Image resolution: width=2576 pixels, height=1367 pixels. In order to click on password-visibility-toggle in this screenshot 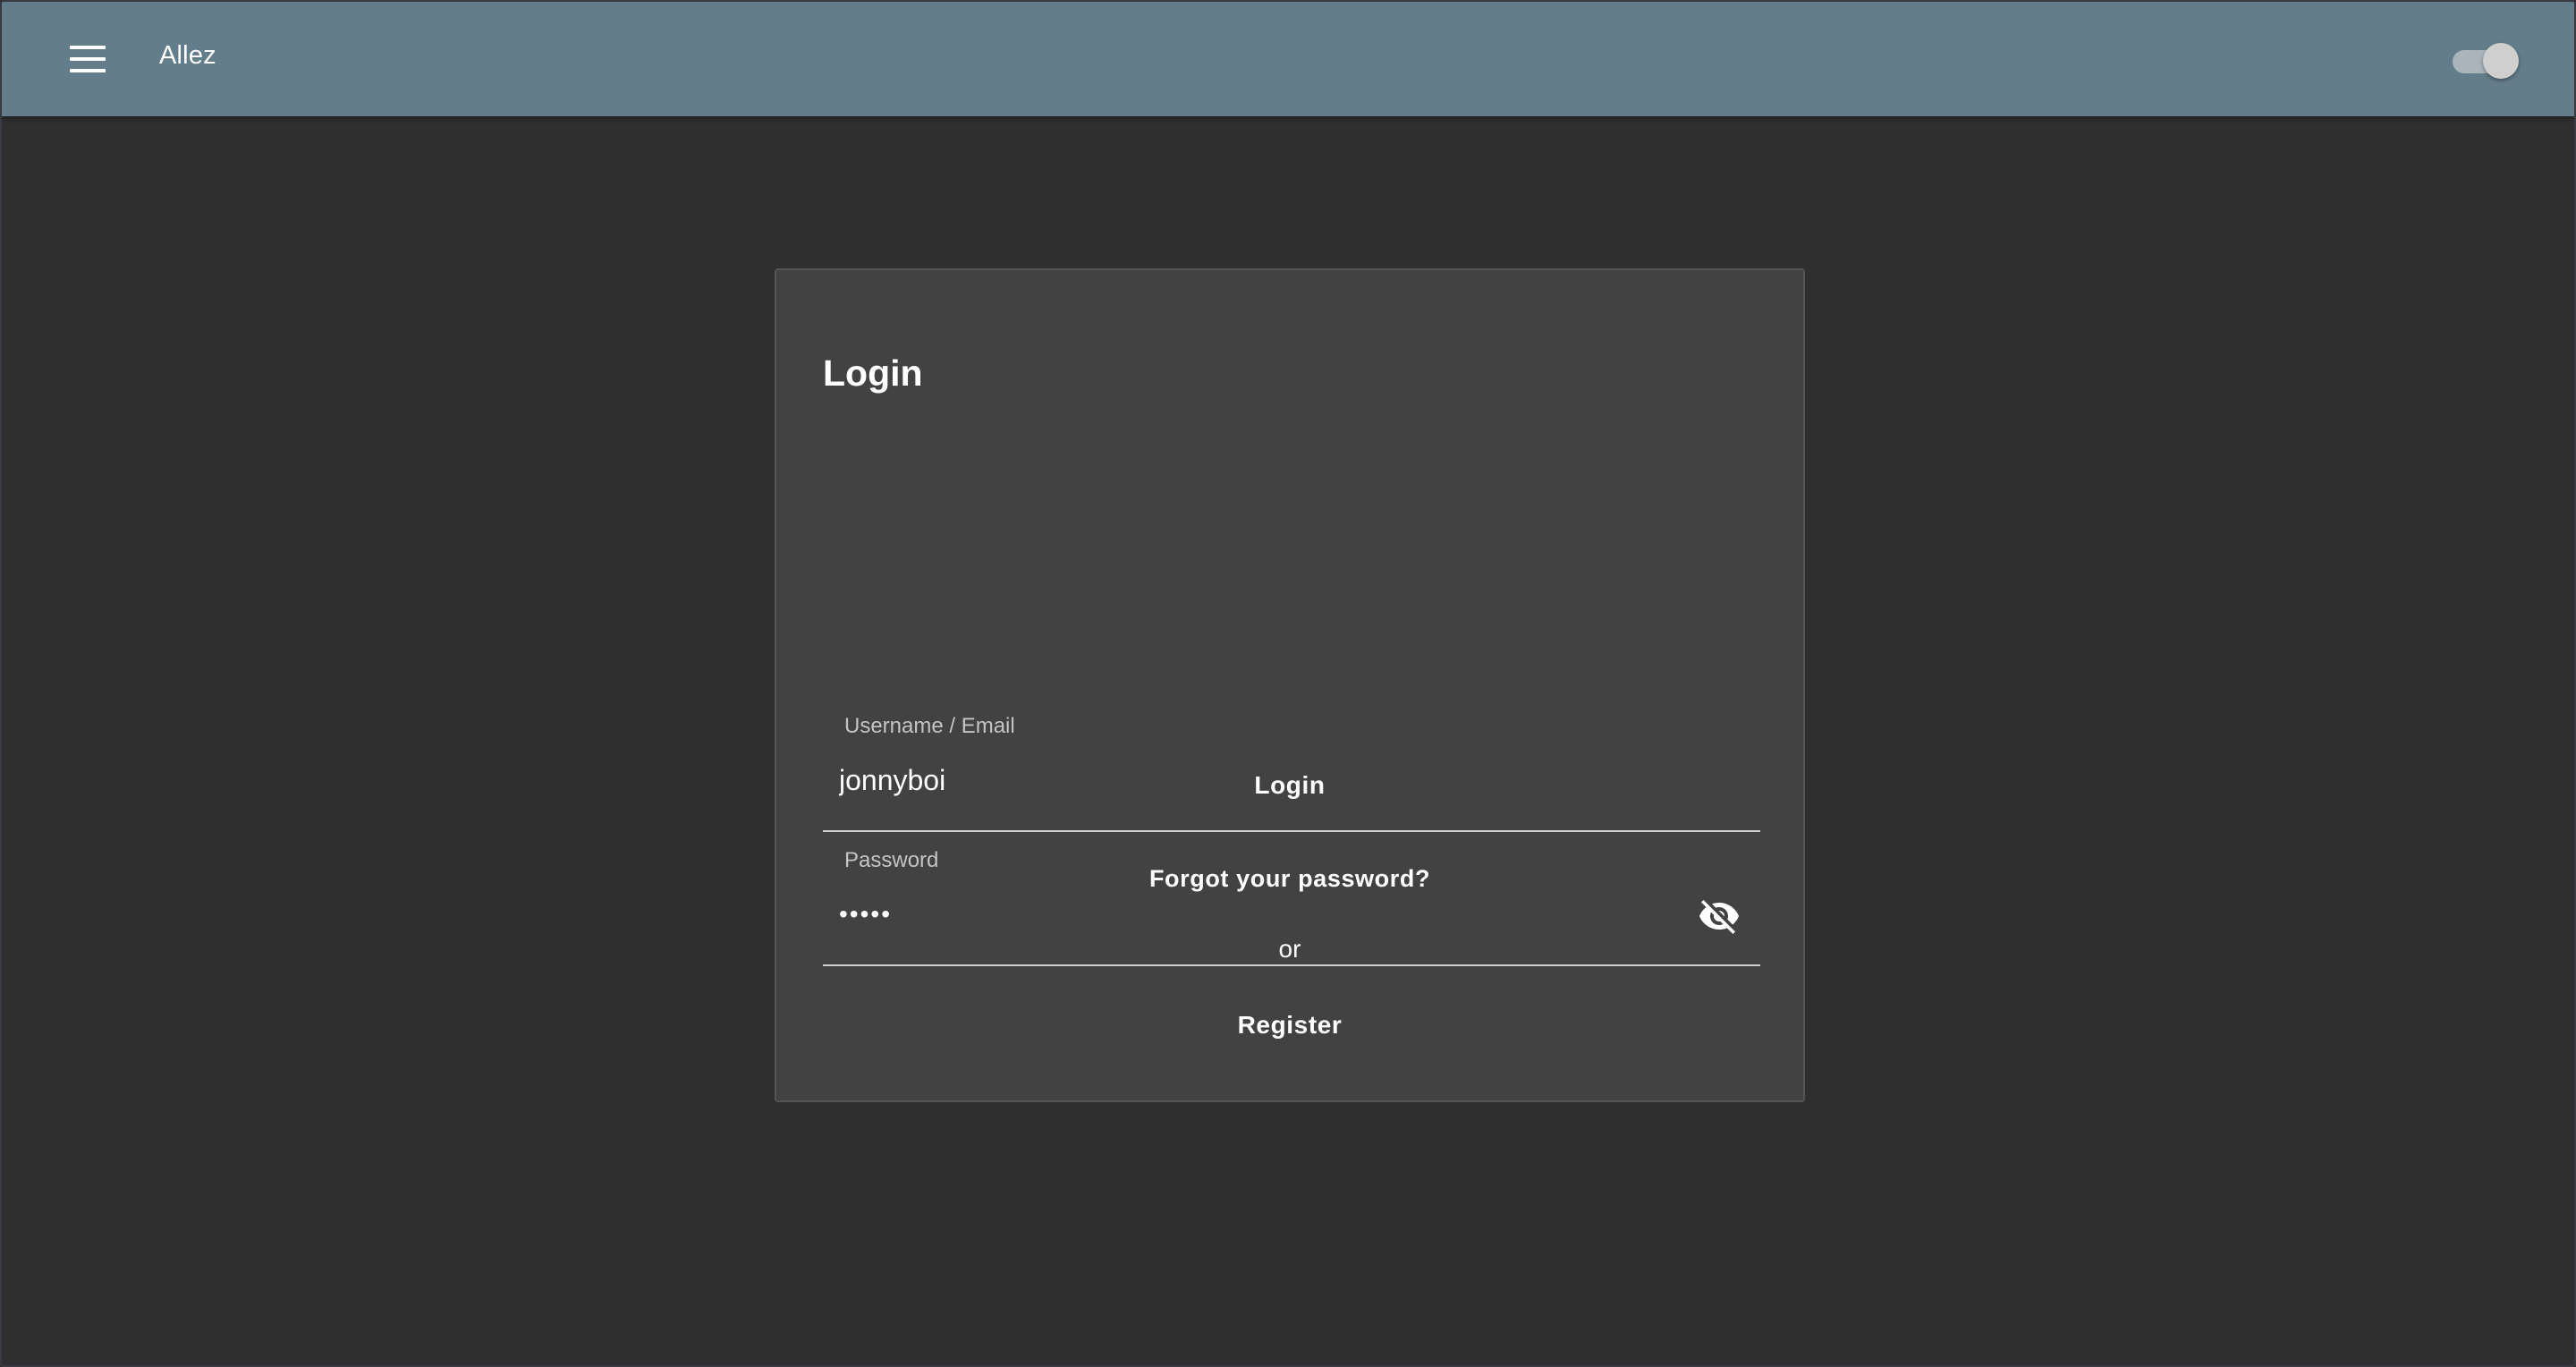, I will do `click(1719, 916)`.